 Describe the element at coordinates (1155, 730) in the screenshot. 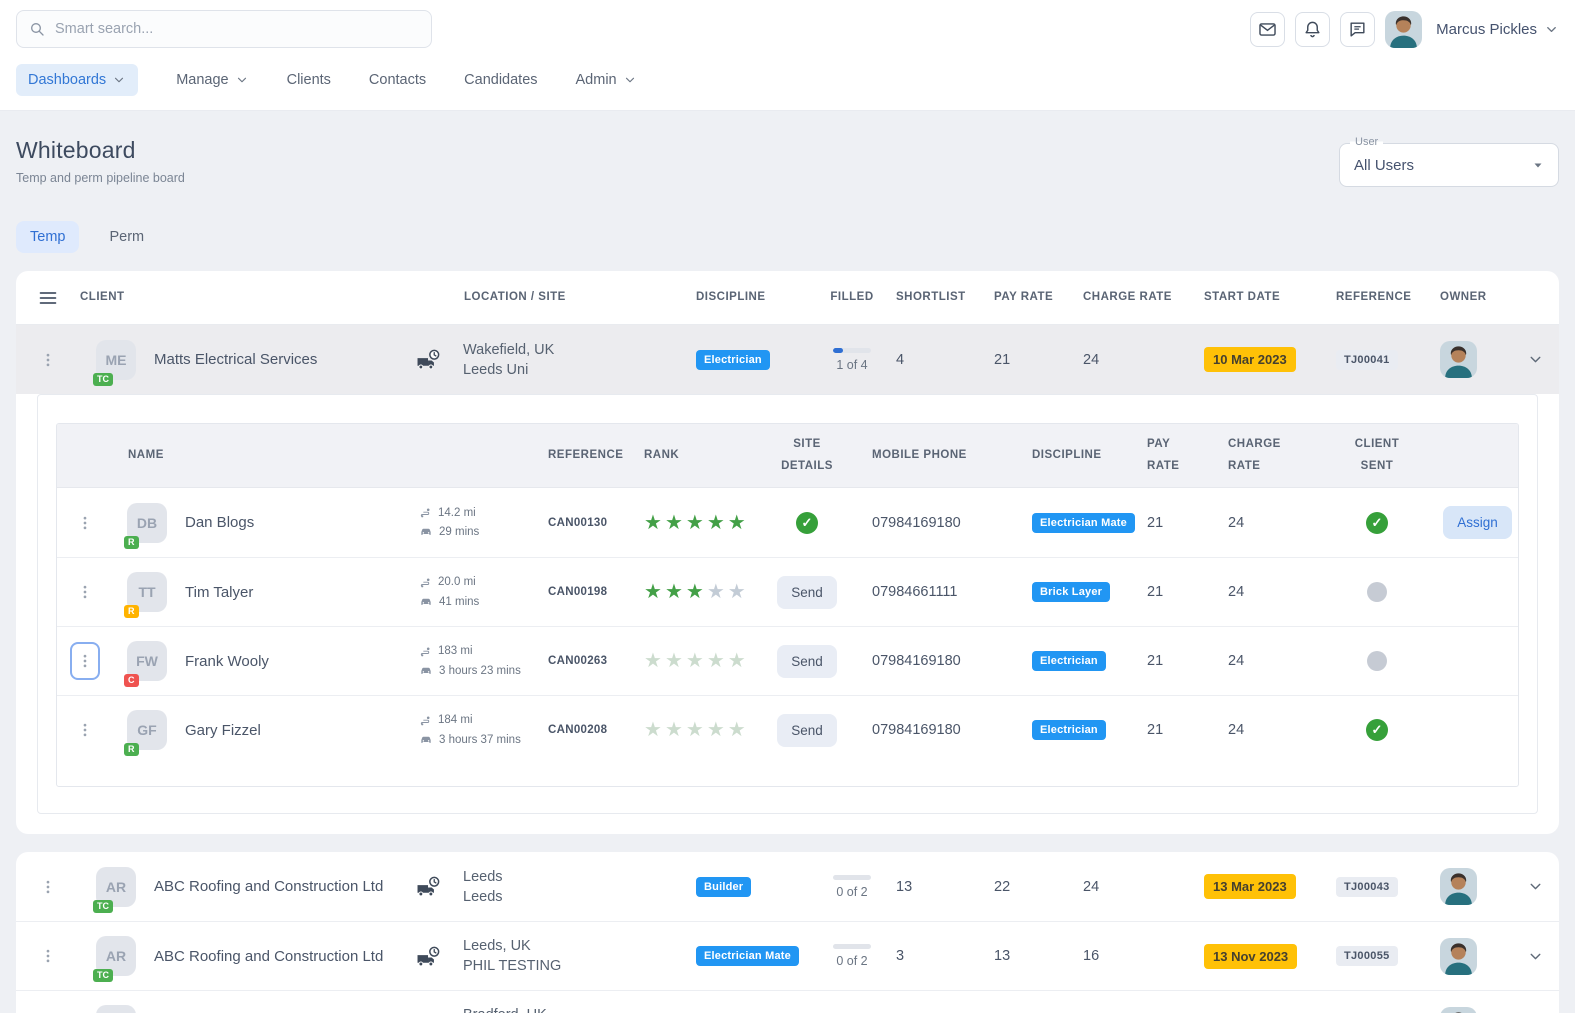

I see `pay-rate-value: 21` at that location.